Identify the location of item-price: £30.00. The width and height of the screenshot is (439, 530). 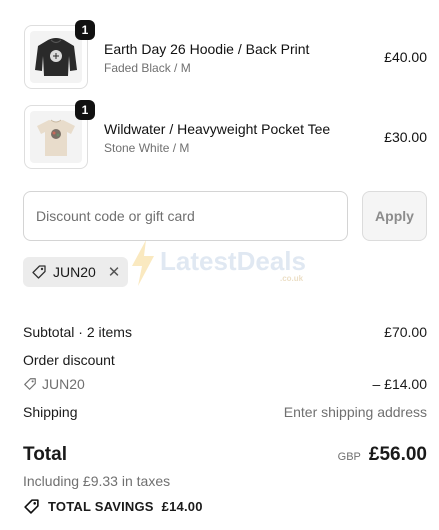
(405, 137).